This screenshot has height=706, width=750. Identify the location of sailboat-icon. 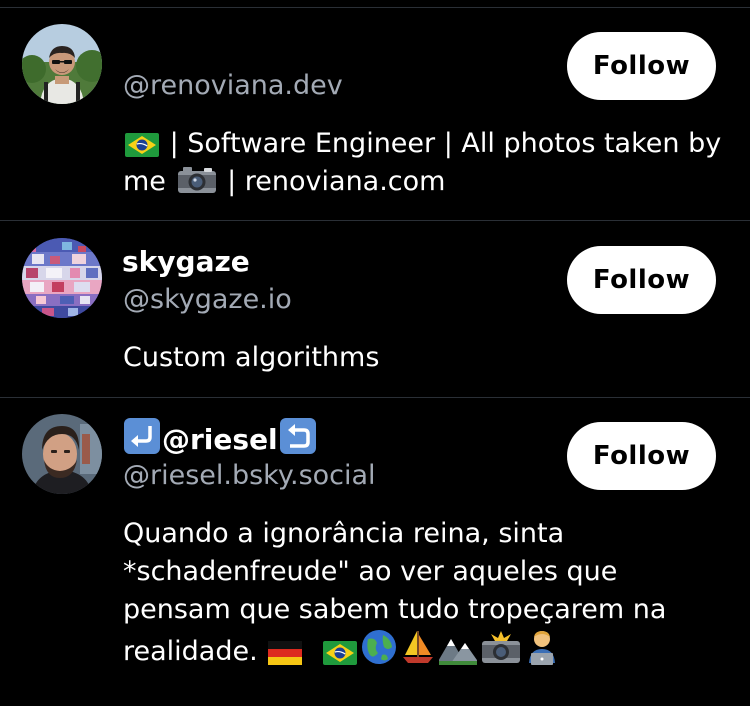
(418, 647).